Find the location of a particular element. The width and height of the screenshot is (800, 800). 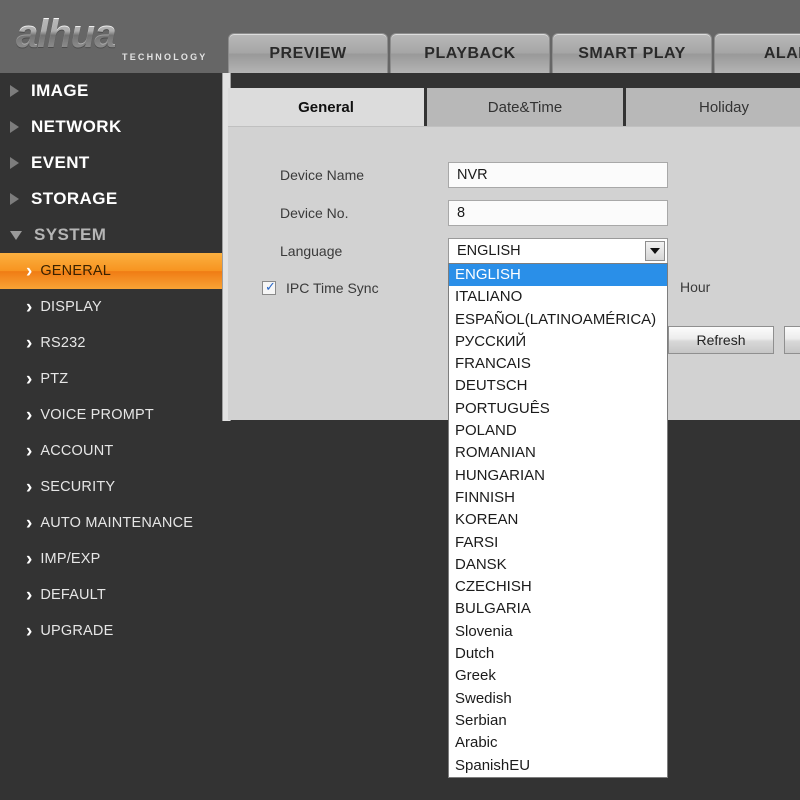

dropdown-option: CZECHISH is located at coordinates (558, 587).